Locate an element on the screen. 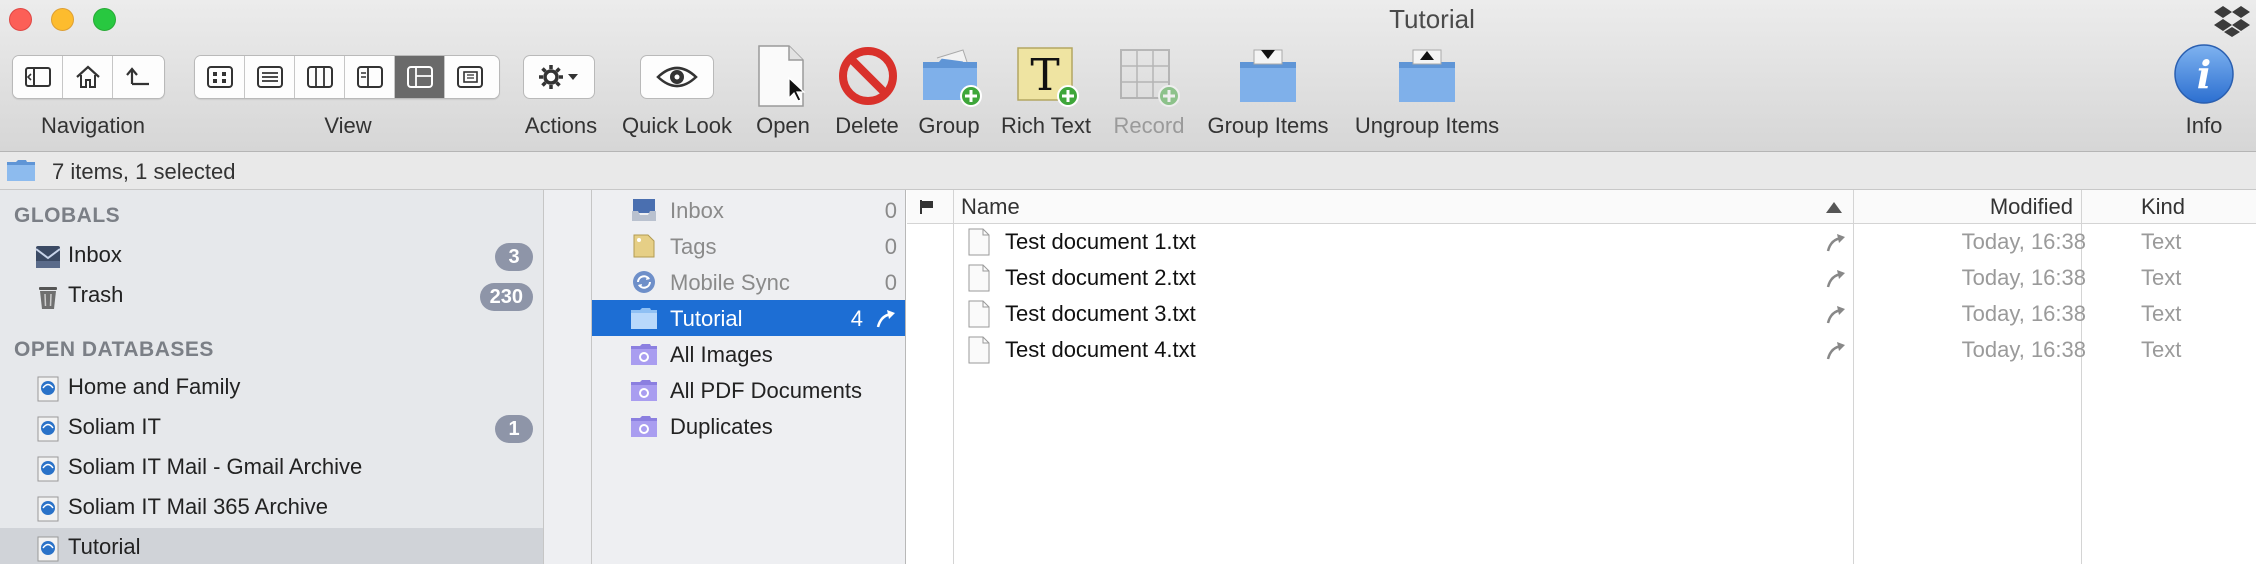 This screenshot has height=564, width=2256. group-count: 4 is located at coordinates (856, 318).